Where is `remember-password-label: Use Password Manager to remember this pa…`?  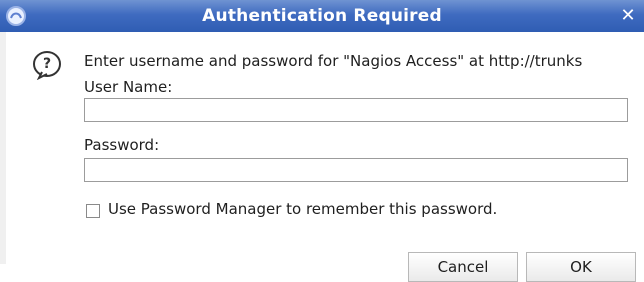 remember-password-label: Use Password Manager to remember this pa… is located at coordinates (302, 209).